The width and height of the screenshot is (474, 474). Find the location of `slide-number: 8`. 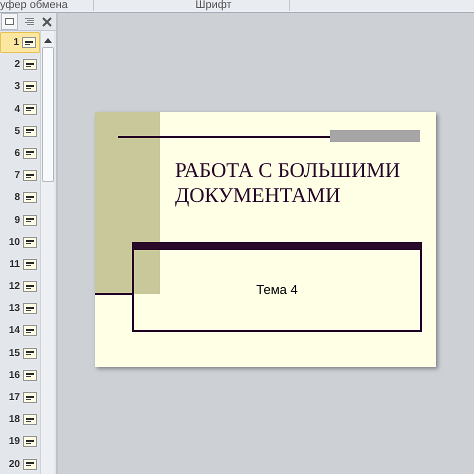

slide-number: 8 is located at coordinates (17, 198).